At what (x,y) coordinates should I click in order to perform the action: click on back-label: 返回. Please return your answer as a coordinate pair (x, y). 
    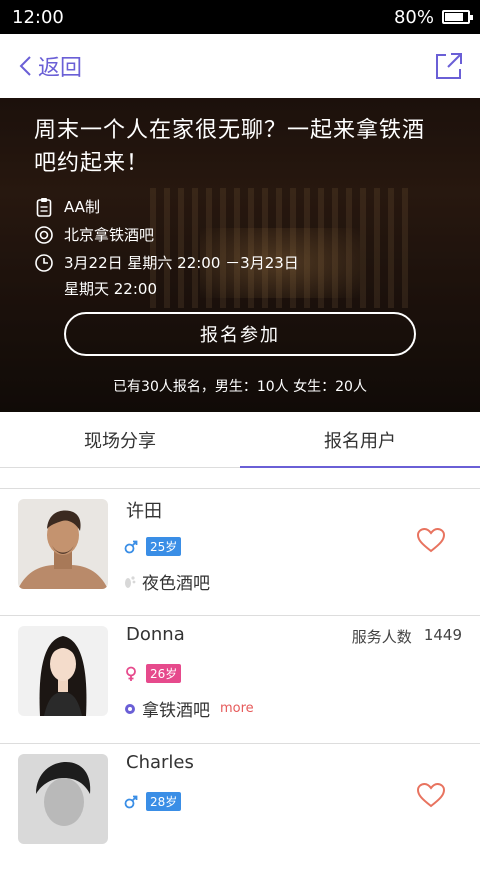
    Looking at the image, I should click on (60, 68).